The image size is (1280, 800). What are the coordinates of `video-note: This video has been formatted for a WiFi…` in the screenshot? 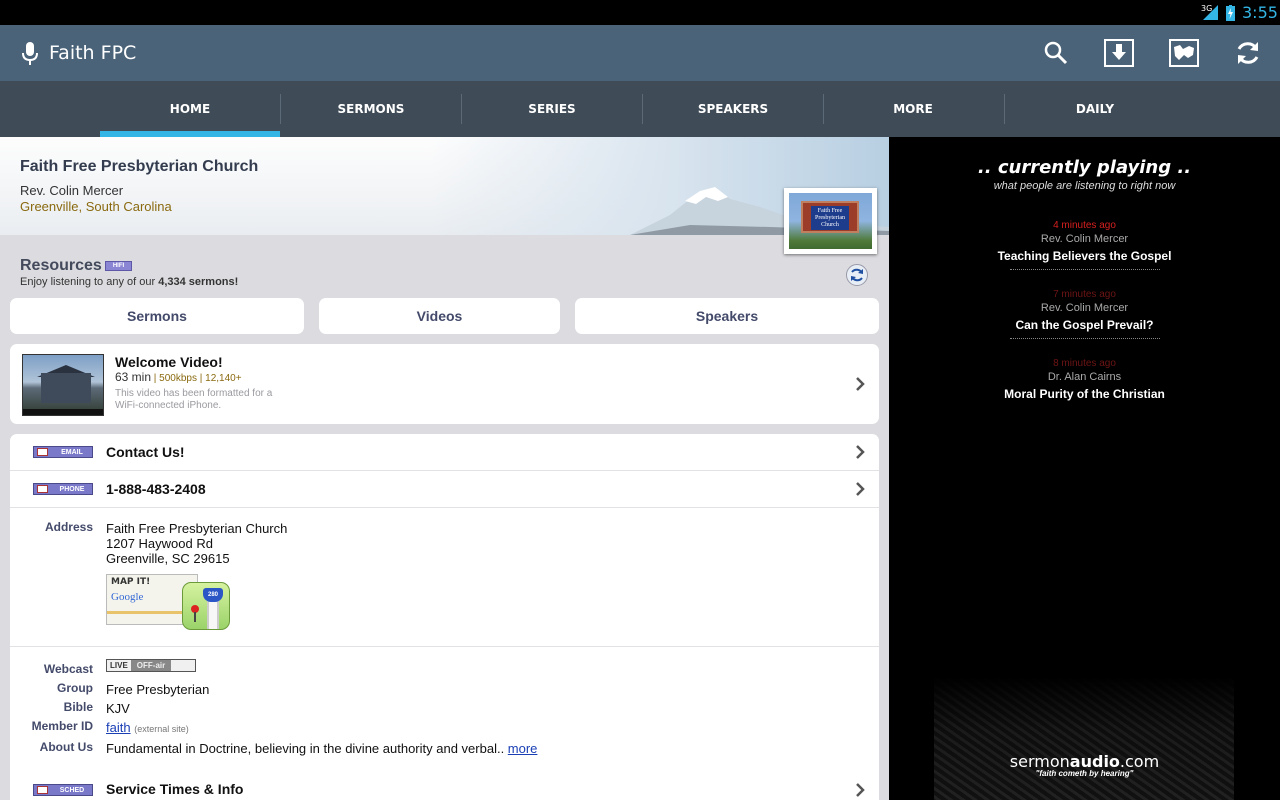 It's located at (194, 399).